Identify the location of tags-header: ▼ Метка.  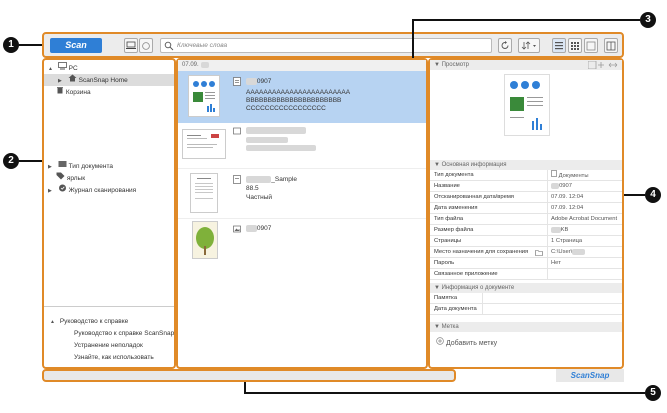
(526, 327).